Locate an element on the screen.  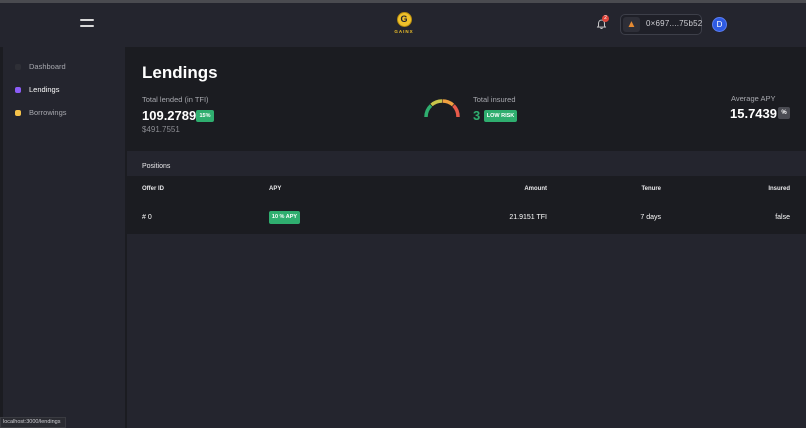
average-apy-label: Average APY is located at coordinates (753, 98).